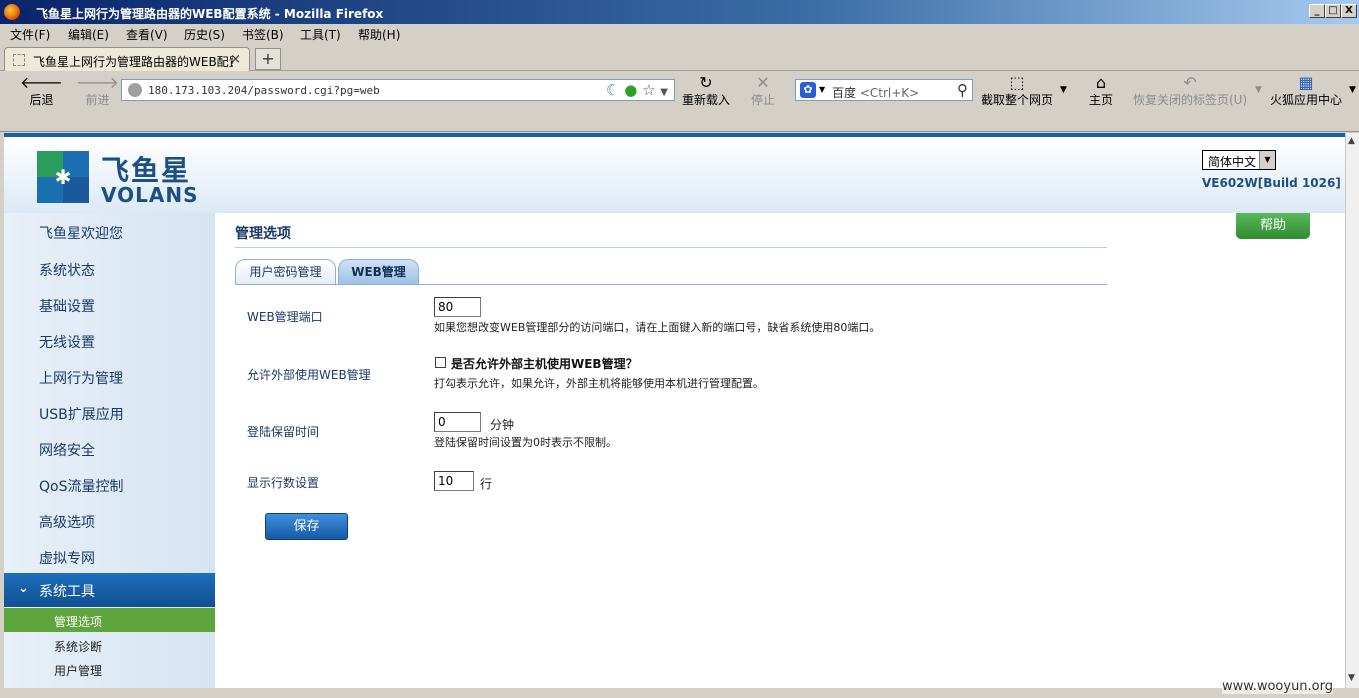  What do you see at coordinates (150, 195) in the screenshot?
I see `logo-text-en: VOLANS` at bounding box center [150, 195].